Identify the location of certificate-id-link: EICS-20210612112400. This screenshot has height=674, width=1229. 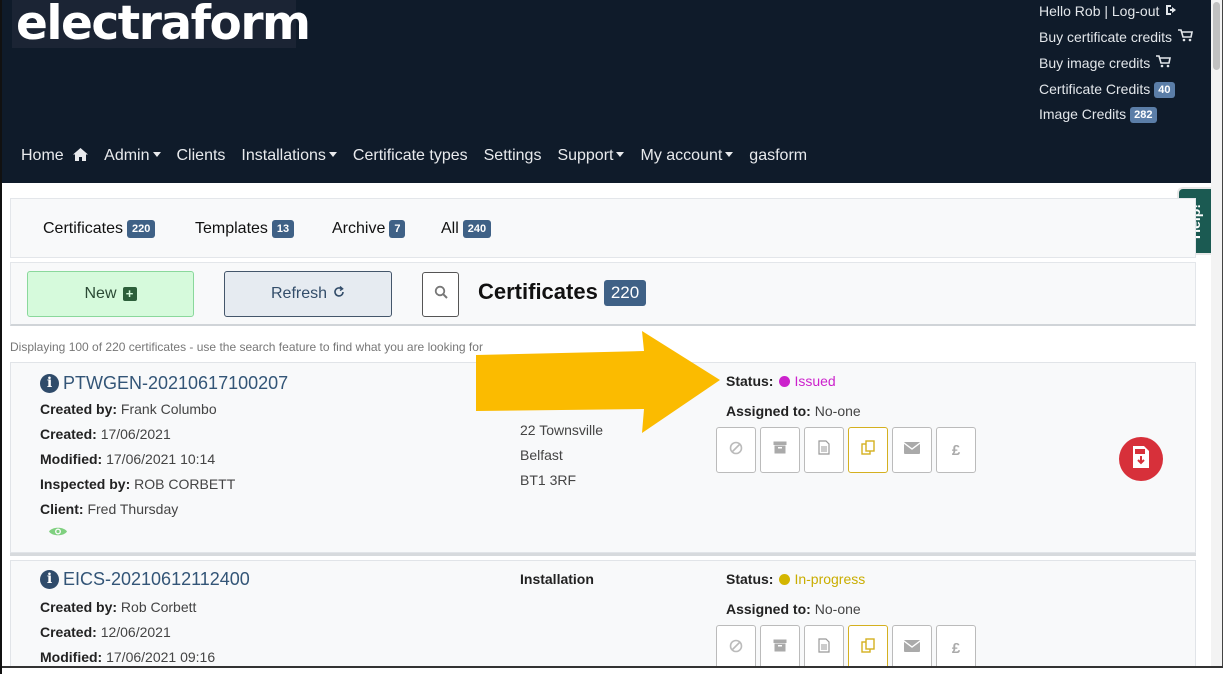
(156, 579).